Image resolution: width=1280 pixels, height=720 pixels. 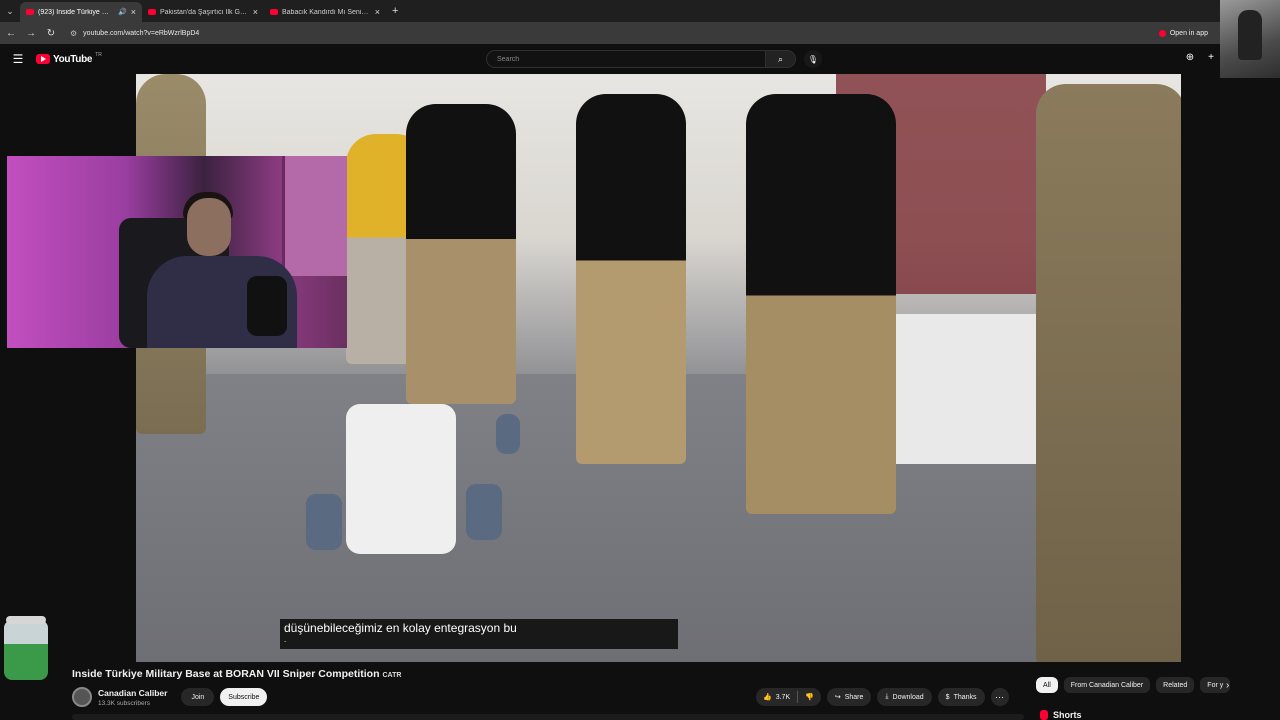 I want to click on browser-tab: Pakistan'da Şaşırtıcı İlk Günüm ×, so click(x=203, y=12).